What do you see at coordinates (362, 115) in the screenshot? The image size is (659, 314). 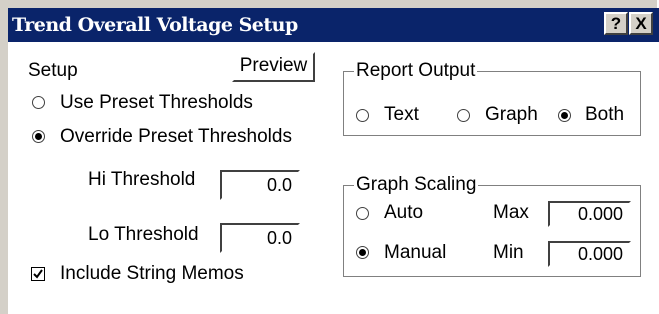 I see `report-text-radio` at bounding box center [362, 115].